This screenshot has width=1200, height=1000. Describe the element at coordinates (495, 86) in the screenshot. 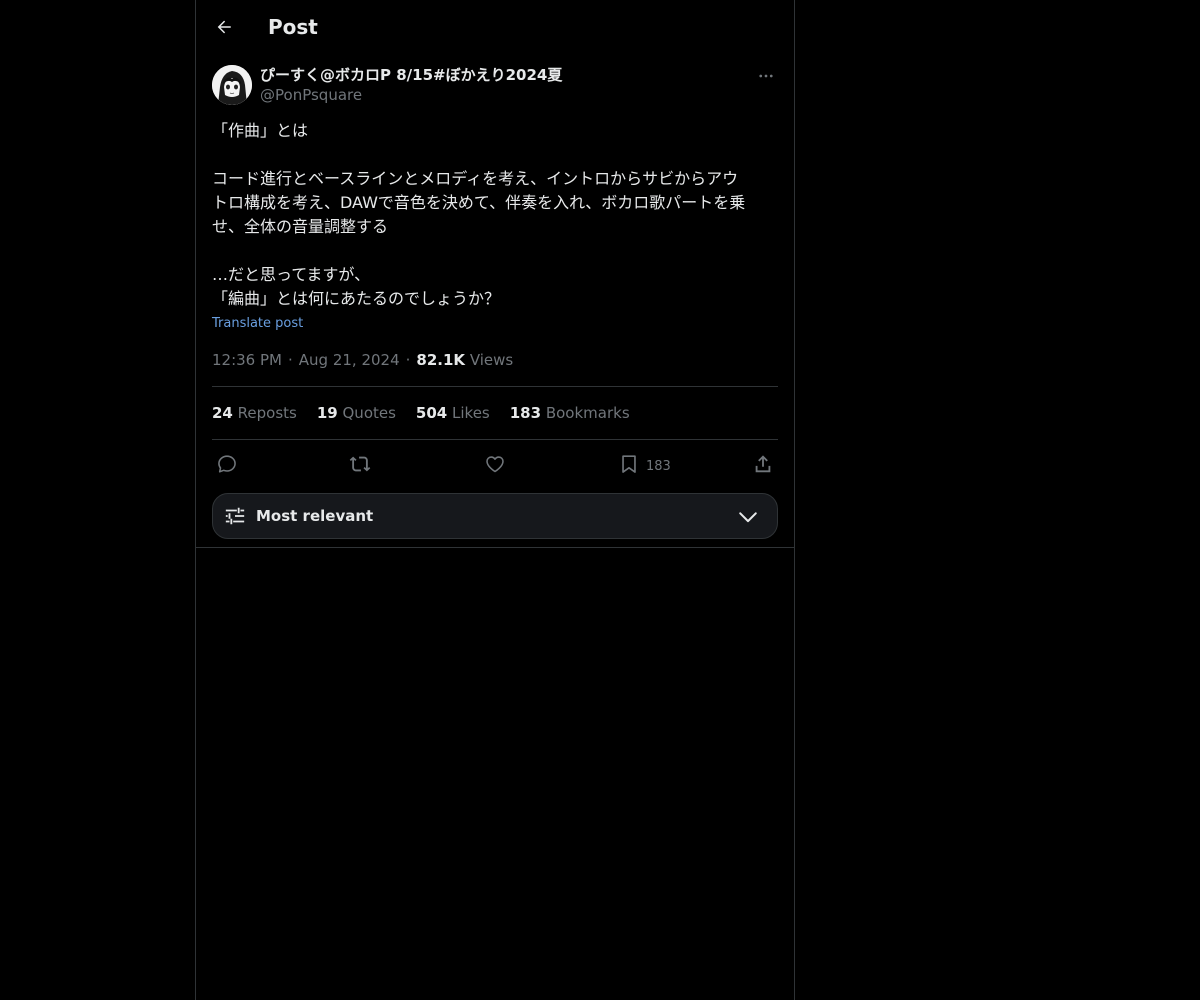

I see `author-row: ぴーすく@ボカロP 8/15#ぼかえり2024夏 @PonPsquare` at that location.